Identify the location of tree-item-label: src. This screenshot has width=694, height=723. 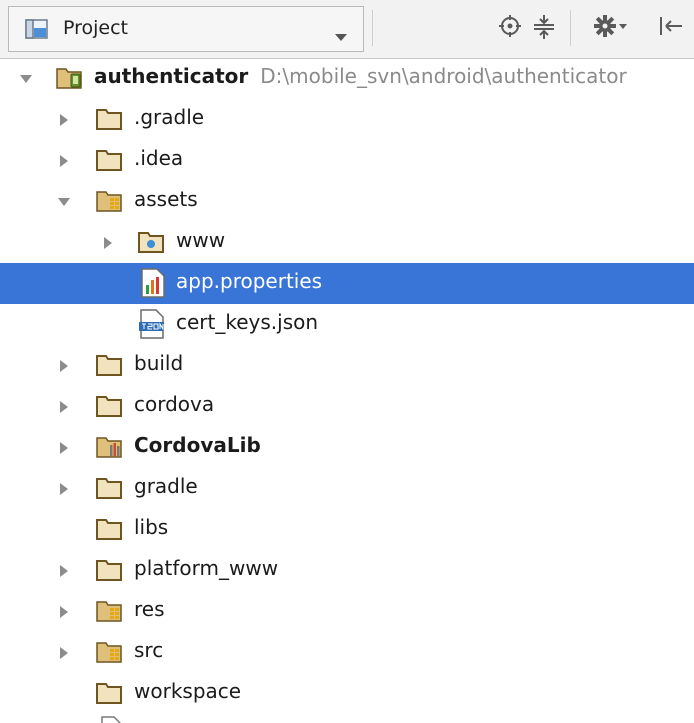
(149, 650).